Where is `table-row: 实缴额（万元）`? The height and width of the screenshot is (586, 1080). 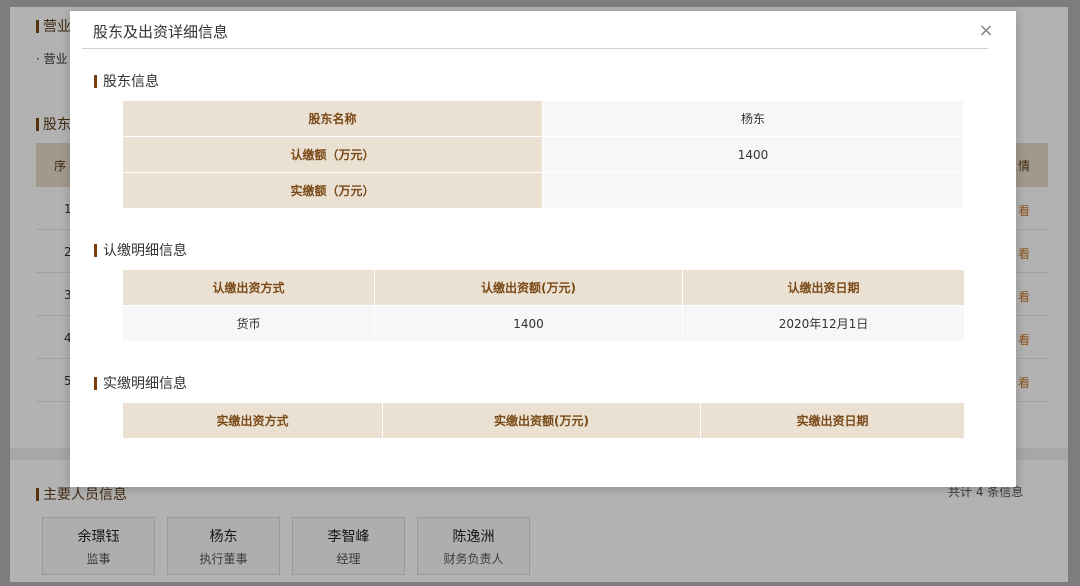
table-row: 实缴额（万元） is located at coordinates (543, 190).